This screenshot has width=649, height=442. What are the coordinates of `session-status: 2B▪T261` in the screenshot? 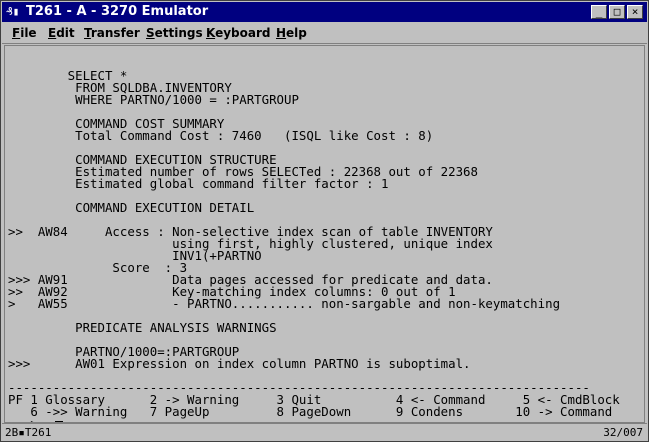 It's located at (28, 432).